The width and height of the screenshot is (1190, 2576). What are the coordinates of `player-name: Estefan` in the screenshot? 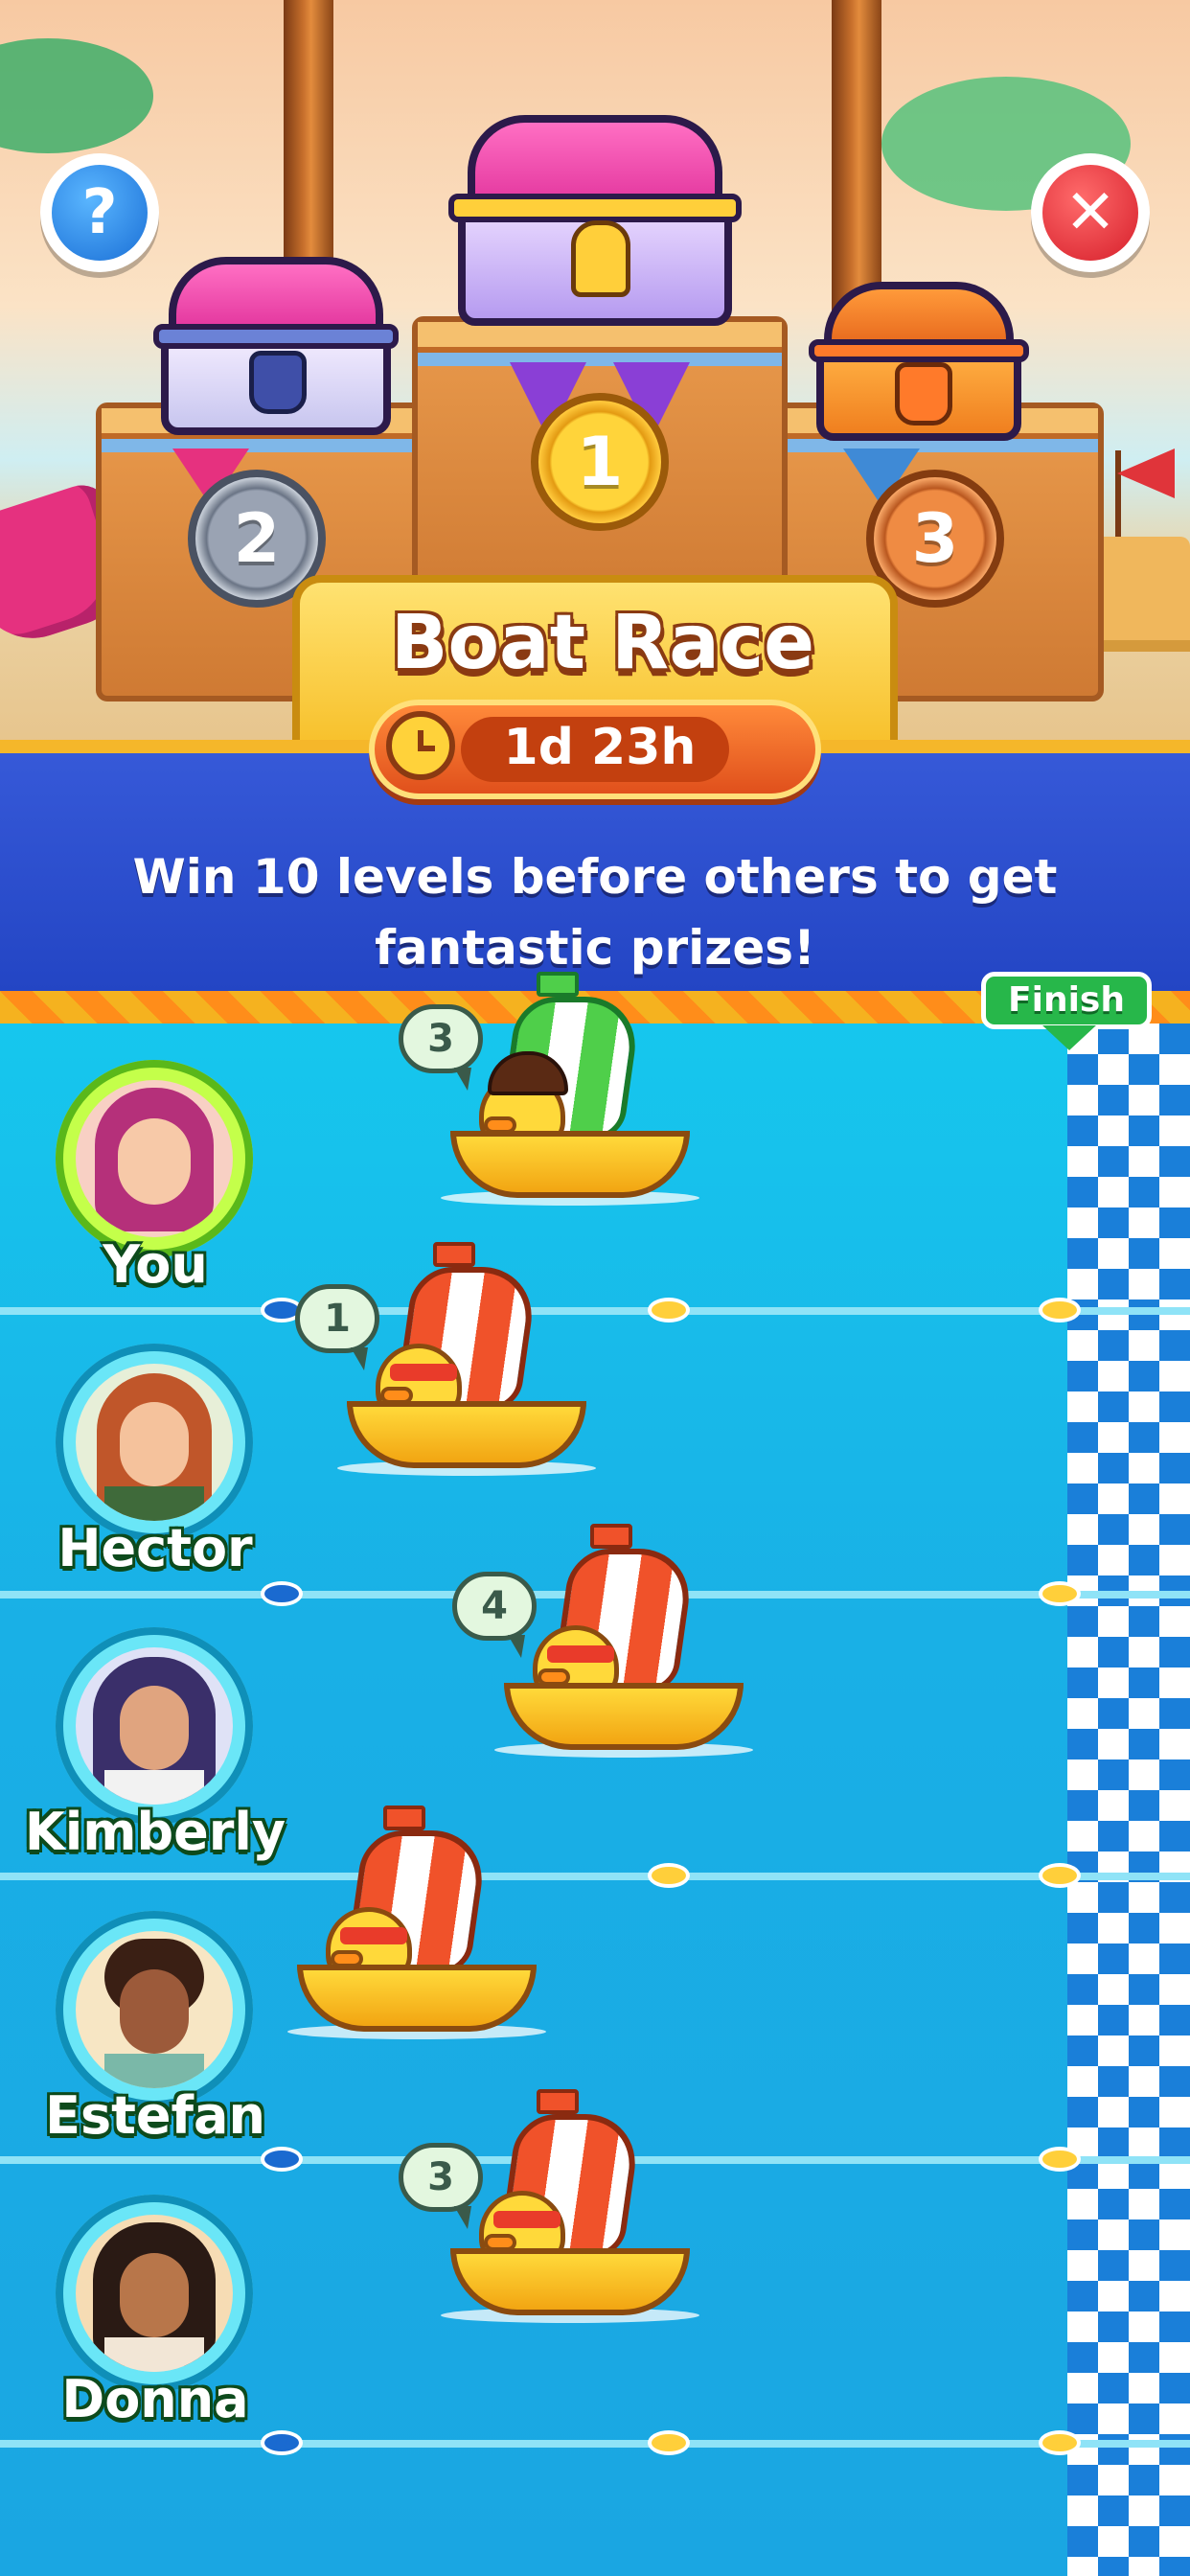 It's located at (155, 2115).